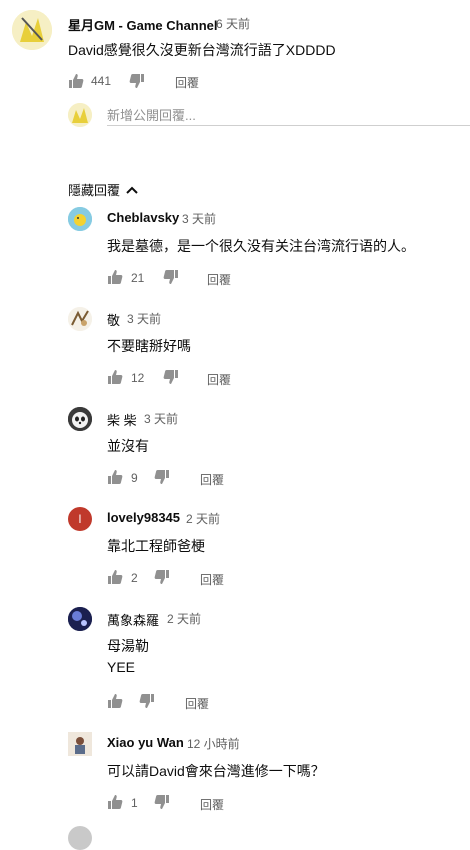 The width and height of the screenshot is (470, 850). Describe the element at coordinates (134, 803) in the screenshot. I see `reply-like-count: 1` at that location.